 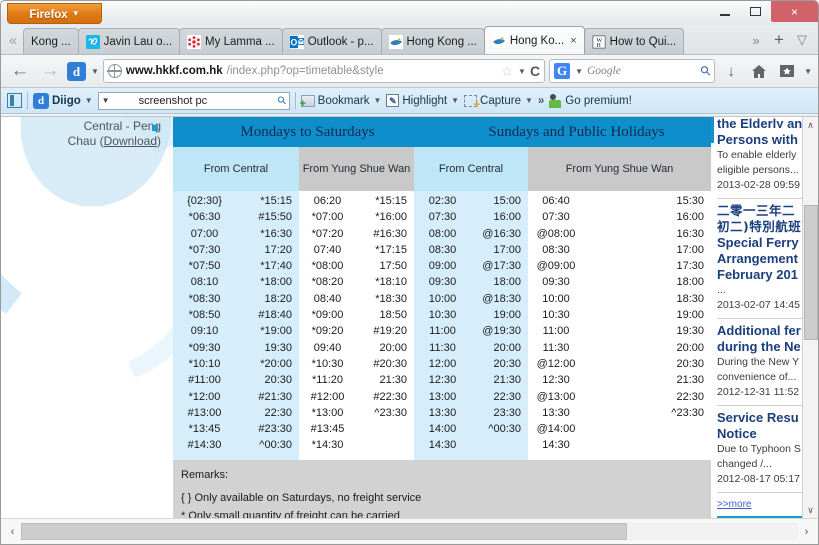 I want to click on go-premium-button: Go premium!, so click(x=590, y=100).